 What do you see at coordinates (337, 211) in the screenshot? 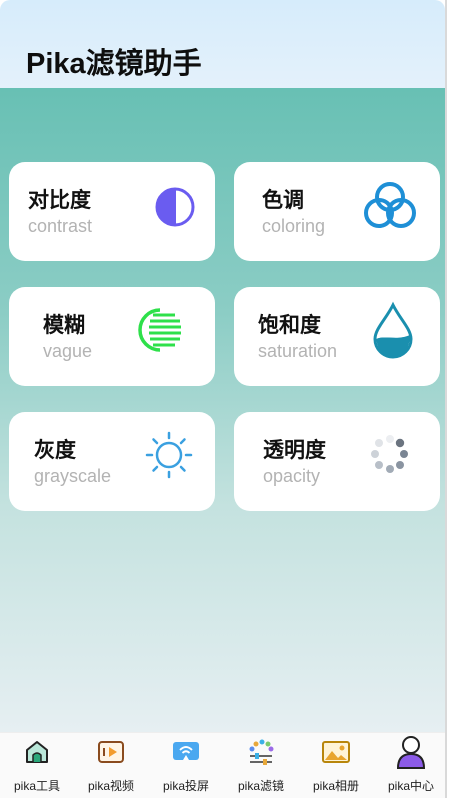
I see `filter-card-coloring: 色调 coloring` at bounding box center [337, 211].